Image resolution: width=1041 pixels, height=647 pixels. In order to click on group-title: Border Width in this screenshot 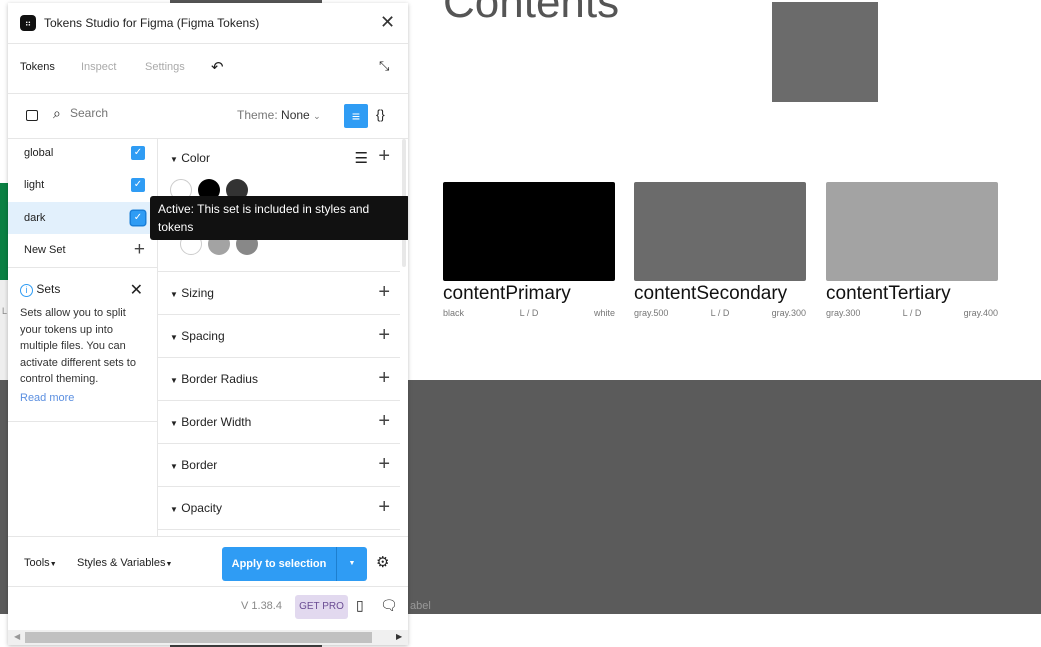, I will do `click(216, 422)`.